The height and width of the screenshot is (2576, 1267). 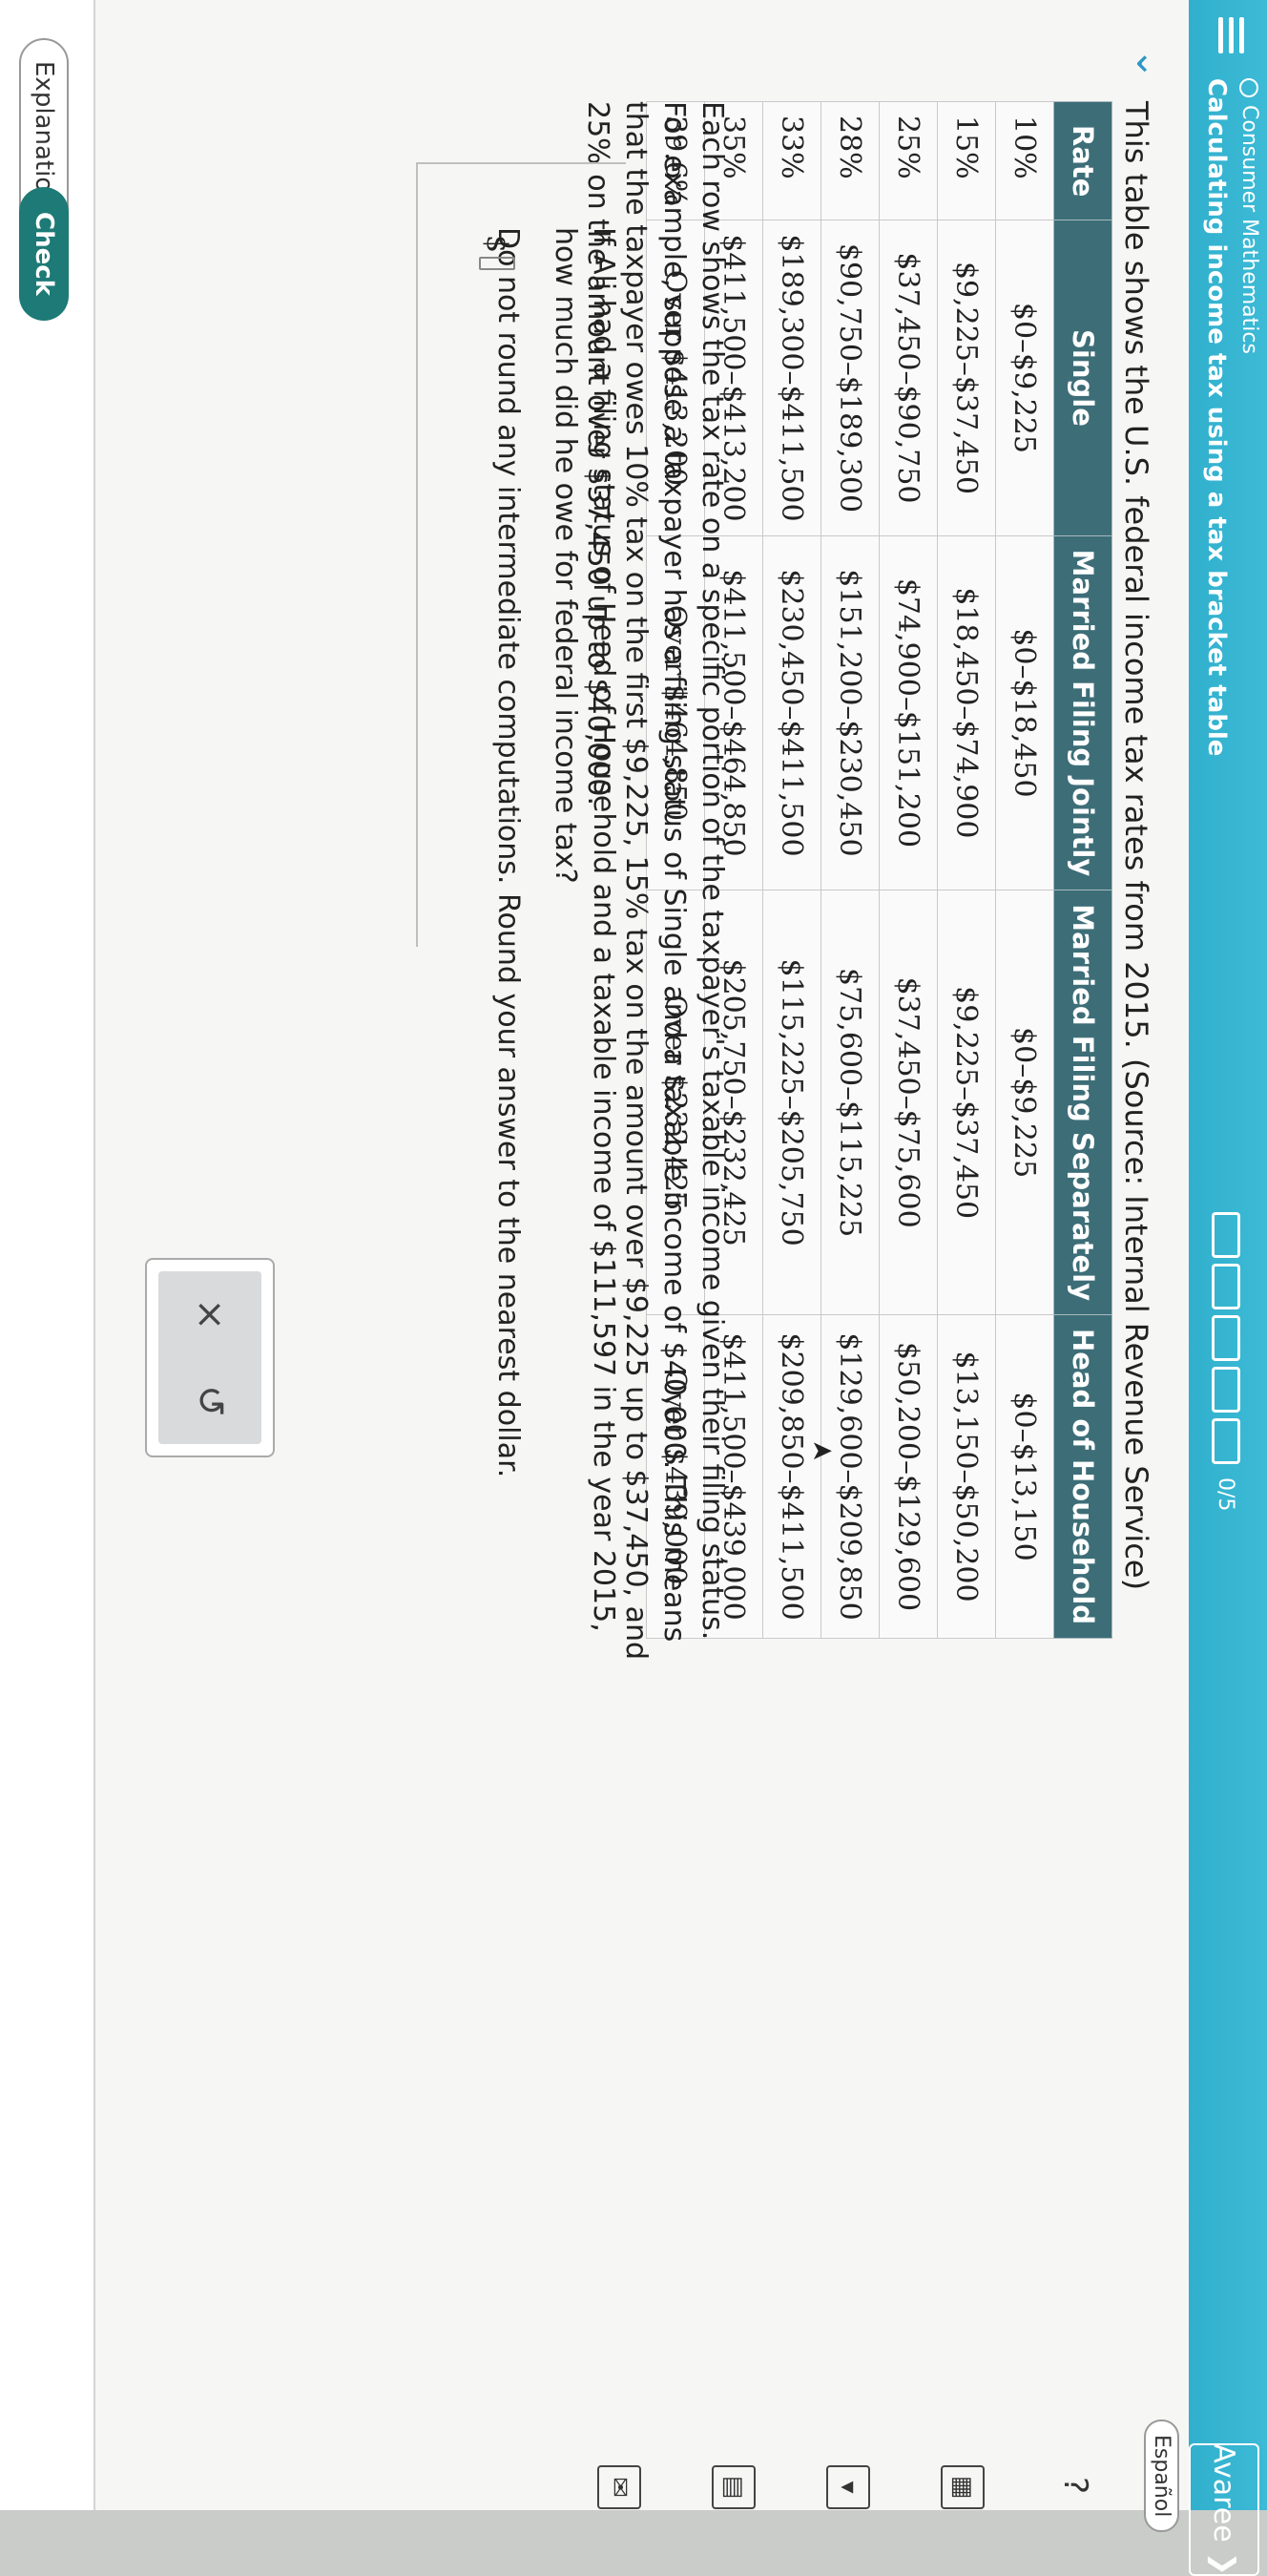 I want to click on table-cell: $37,450–$90,750, so click(x=908, y=378).